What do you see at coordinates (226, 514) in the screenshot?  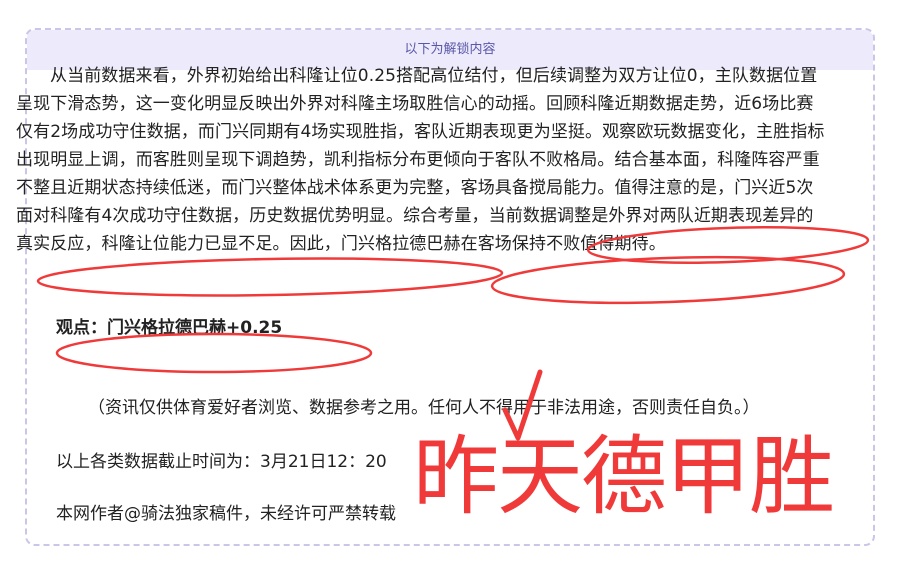 I see `author-copyright-text: 本网作者@骑法独家稿件，未经许可严禁转载` at bounding box center [226, 514].